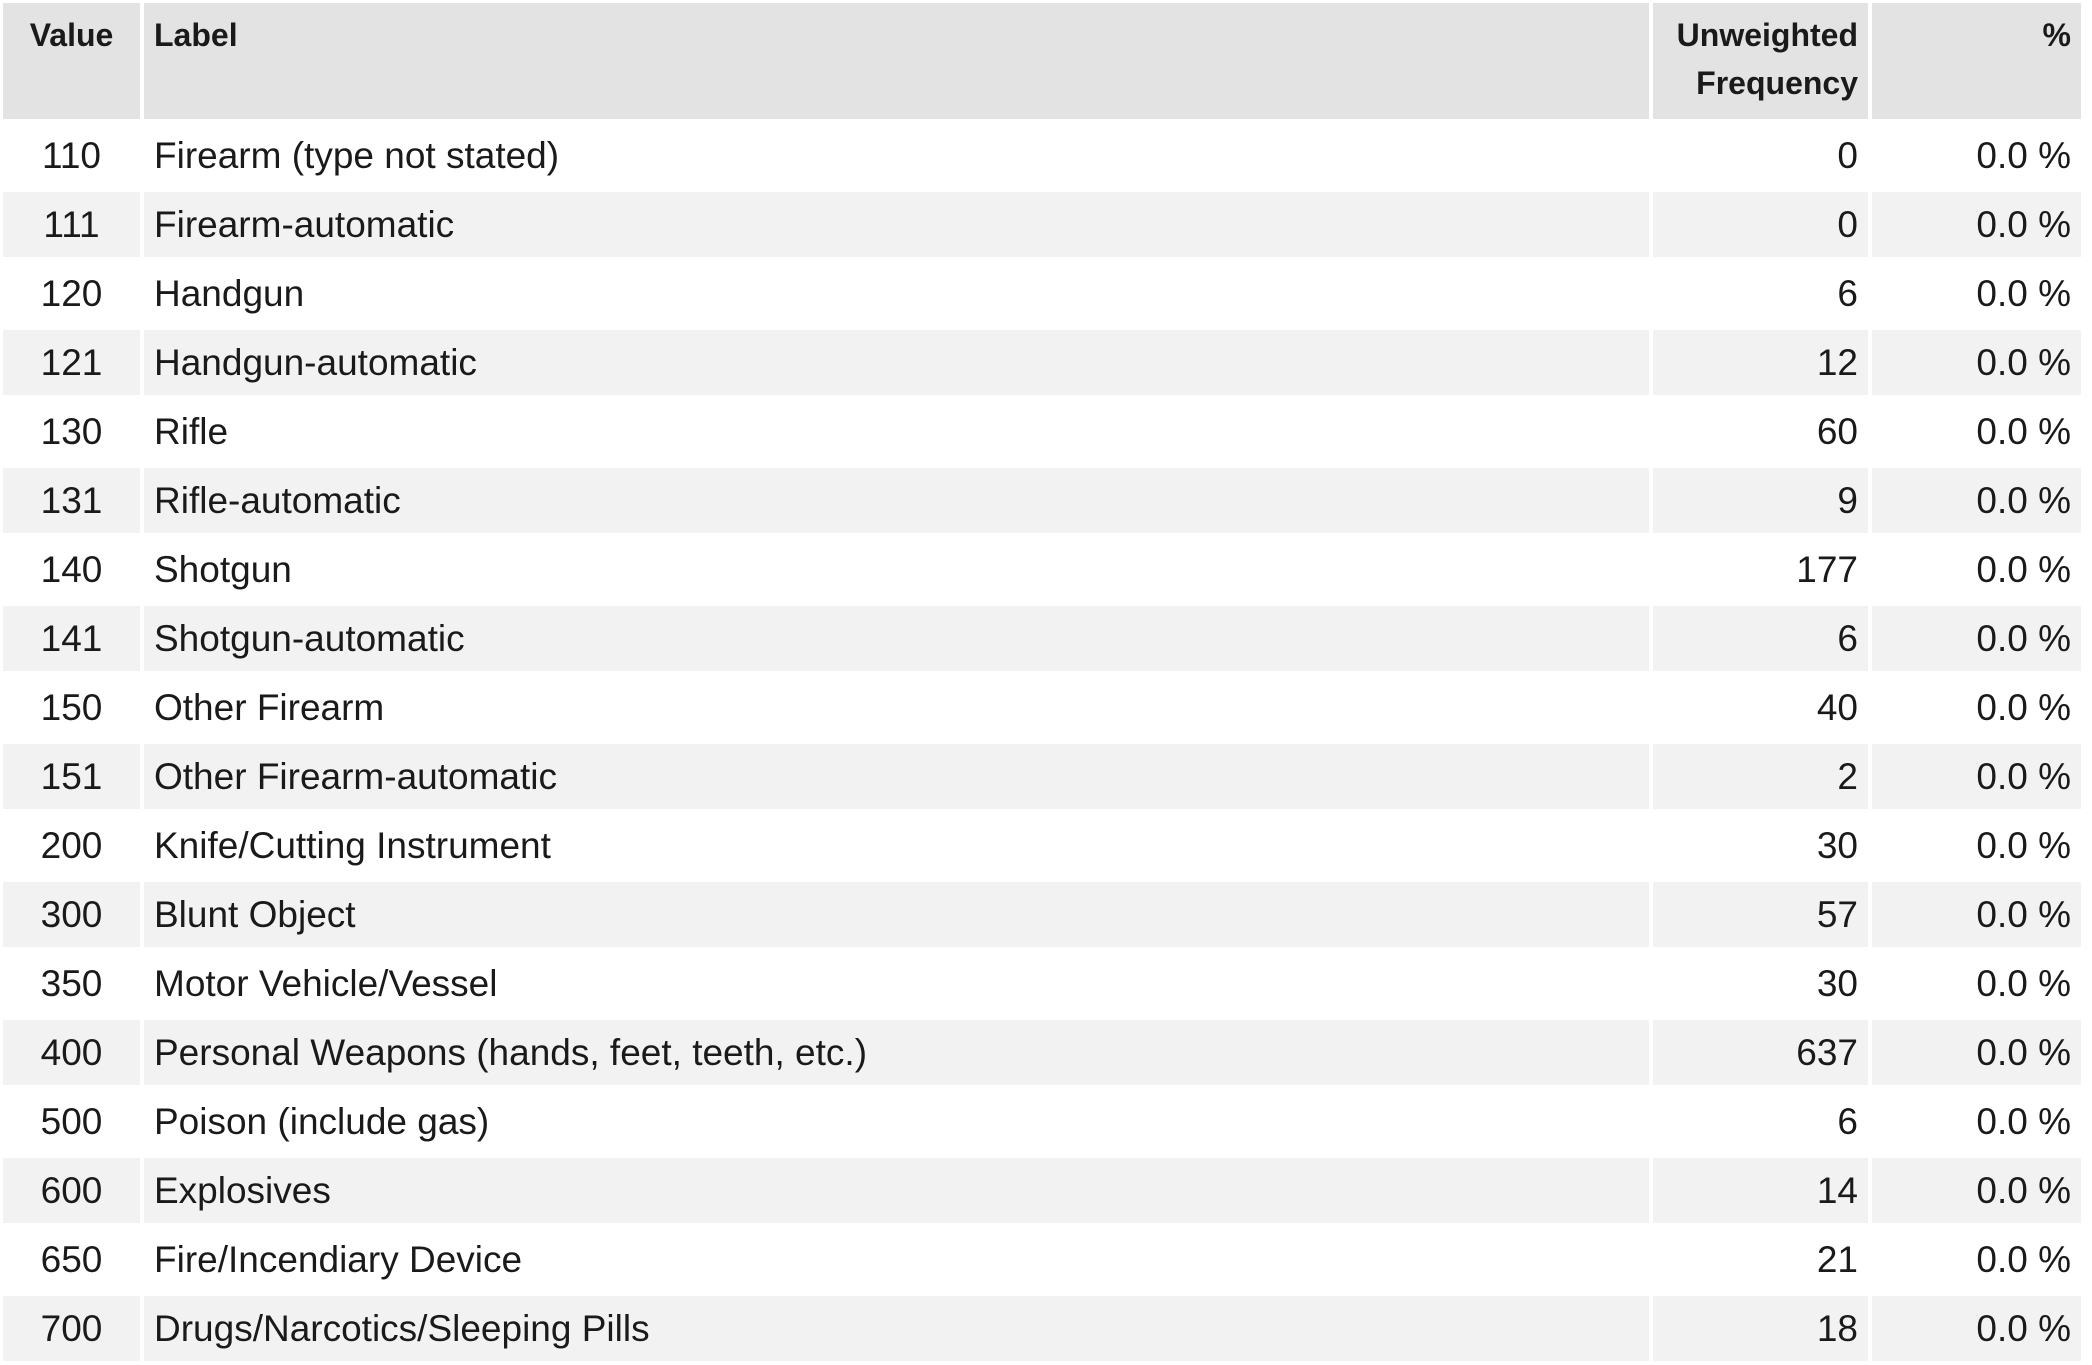 The width and height of the screenshot is (2092, 1365). Describe the element at coordinates (1760, 776) in the screenshot. I see `frequency-cell: 2` at that location.